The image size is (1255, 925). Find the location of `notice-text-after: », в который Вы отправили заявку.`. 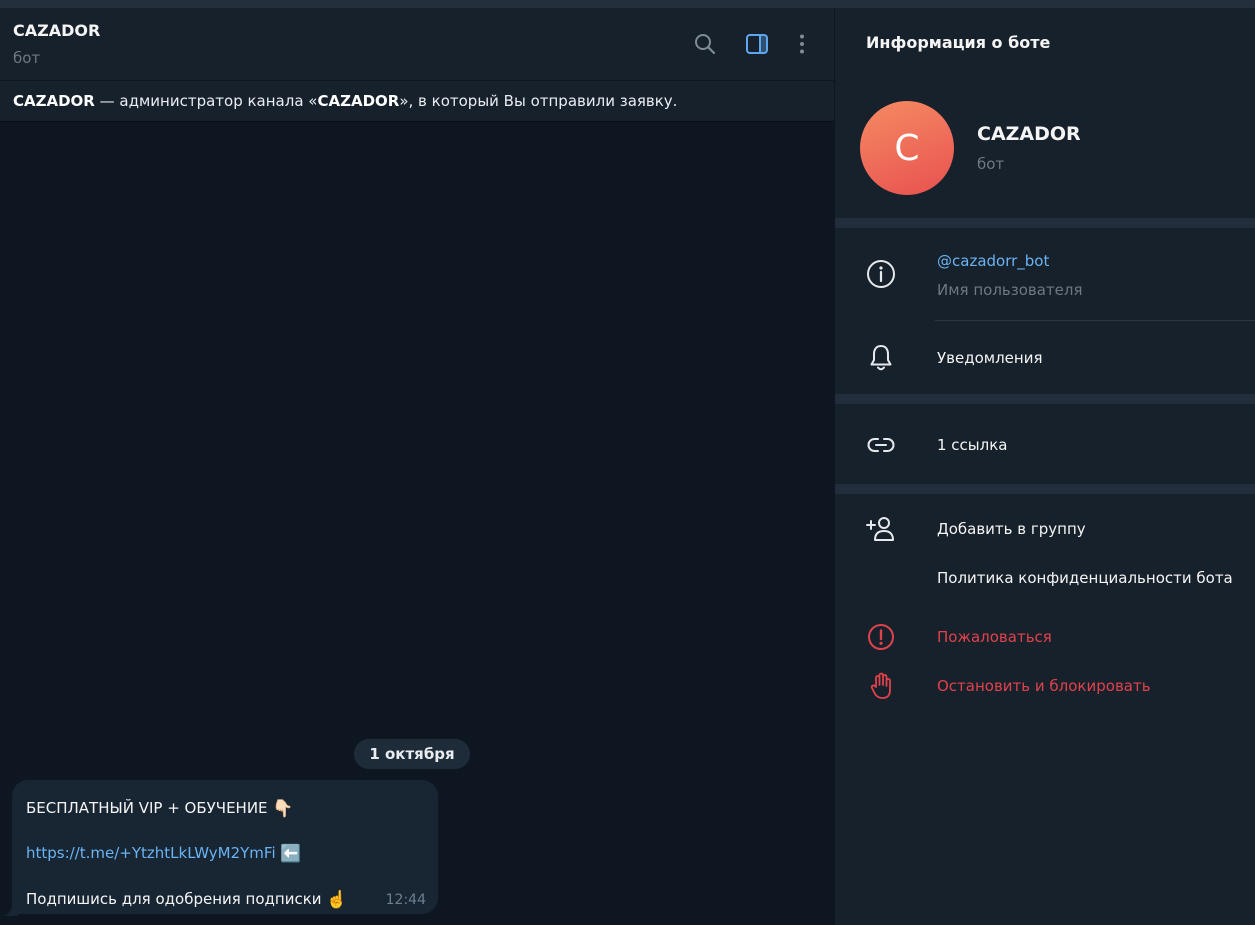

notice-text-after: », в который Вы отправили заявку. is located at coordinates (538, 101).